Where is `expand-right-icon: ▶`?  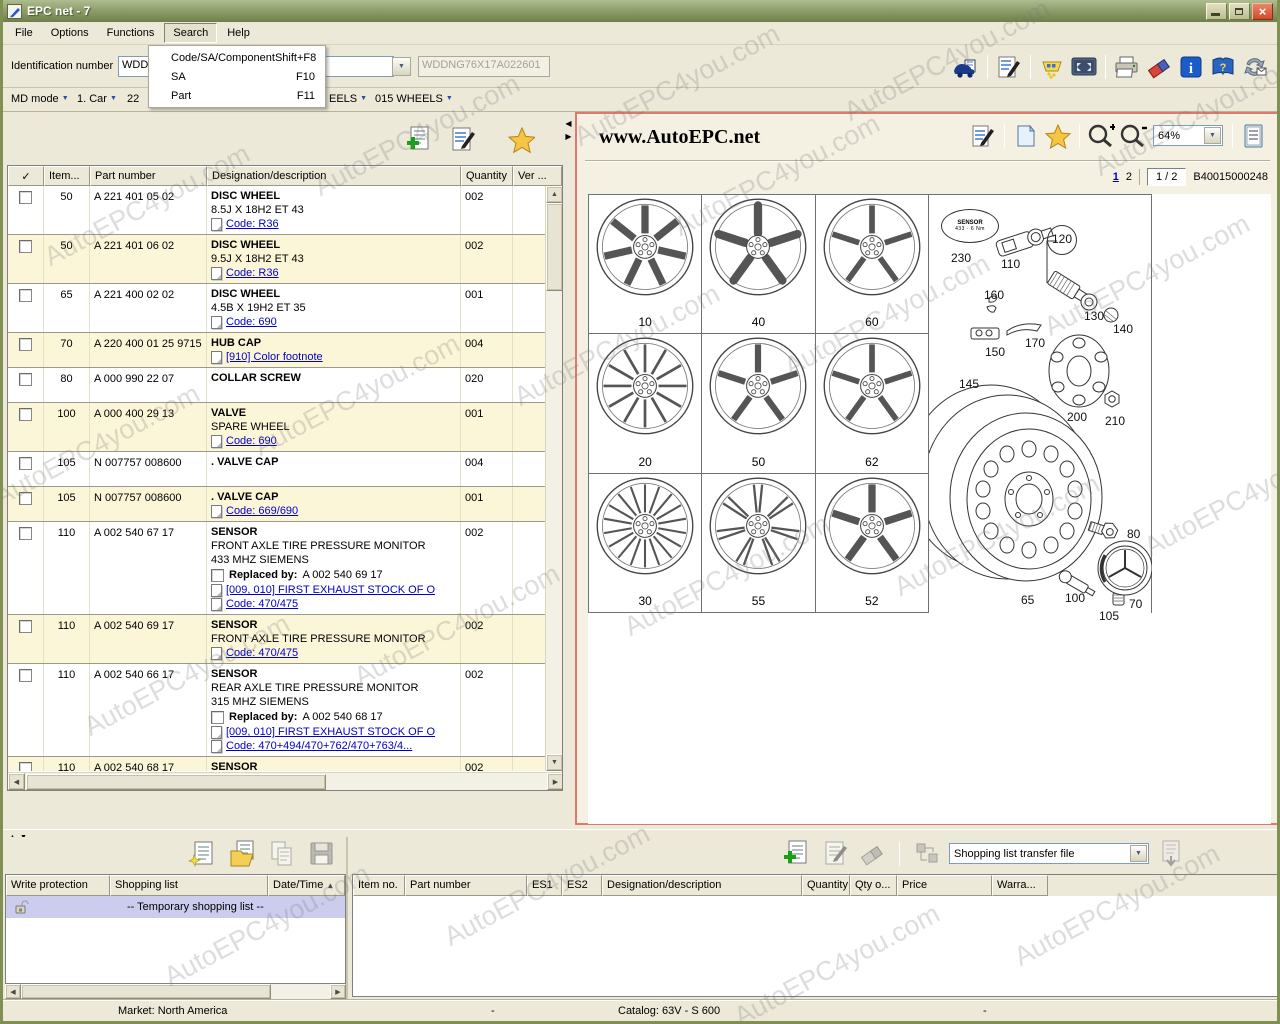
expand-right-icon: ▶ is located at coordinates (568, 136).